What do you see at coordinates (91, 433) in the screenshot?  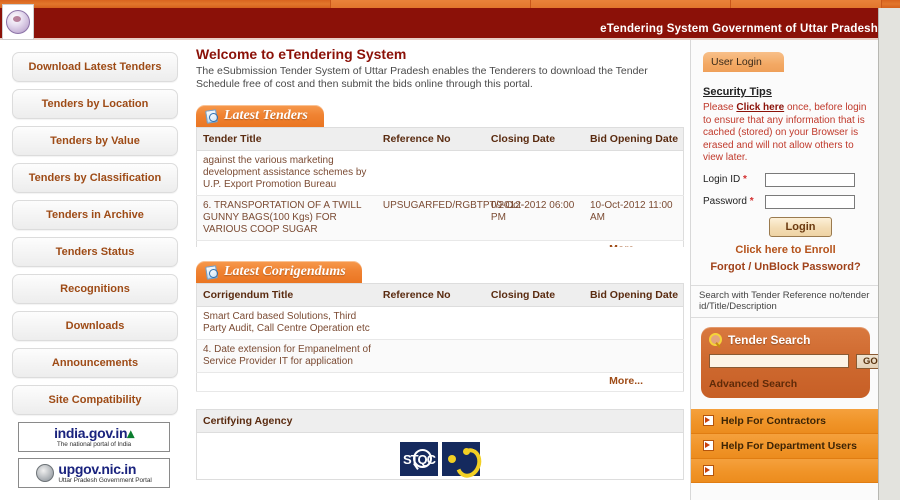 I see `badge-text: india.gov.in` at bounding box center [91, 433].